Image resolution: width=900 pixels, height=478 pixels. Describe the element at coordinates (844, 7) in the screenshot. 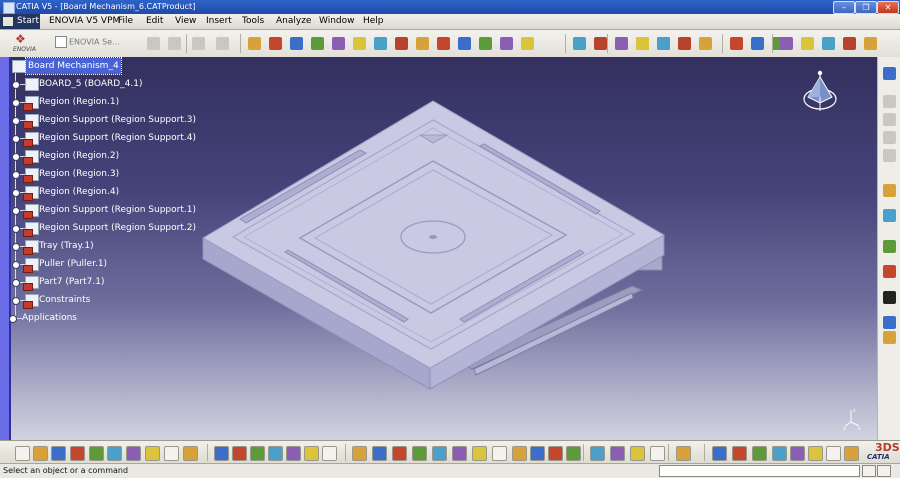

I see `minimize-button: –` at that location.